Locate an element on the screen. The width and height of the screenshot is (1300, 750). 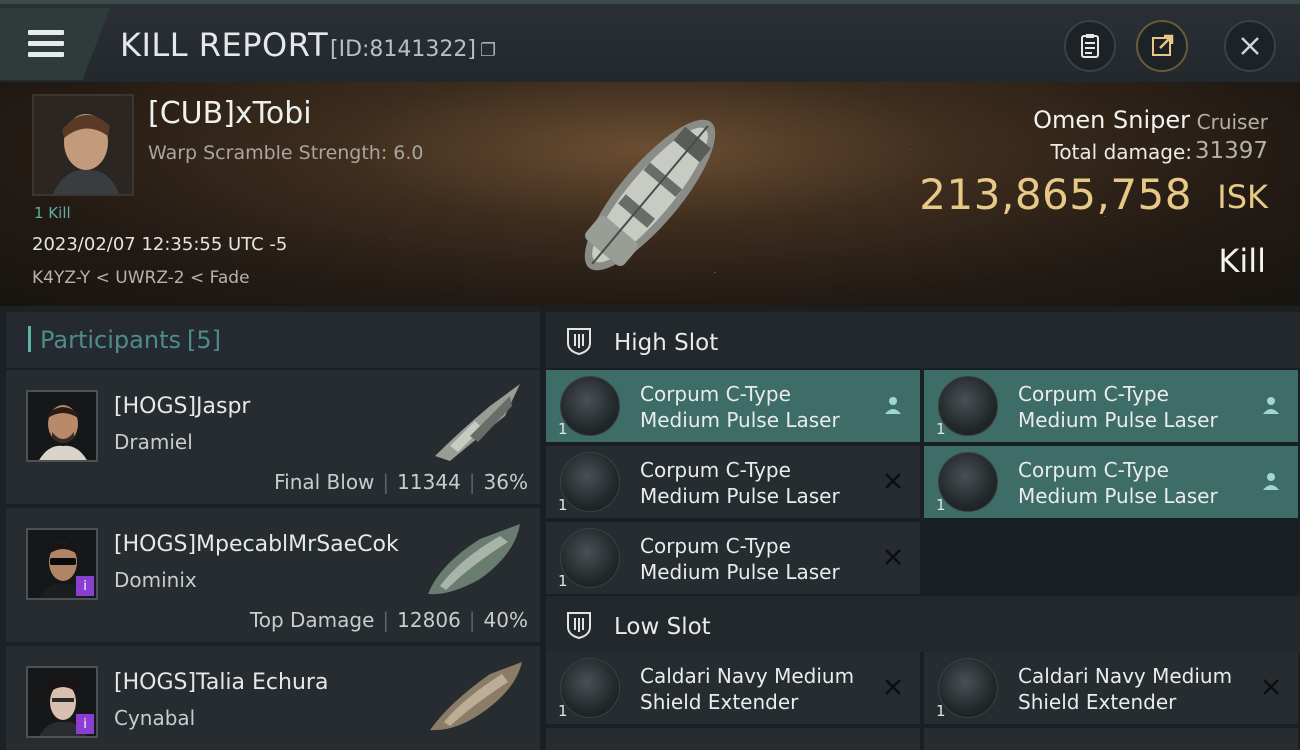
kill-id-label: [ID:8141322] ❐ is located at coordinates (413, 49).